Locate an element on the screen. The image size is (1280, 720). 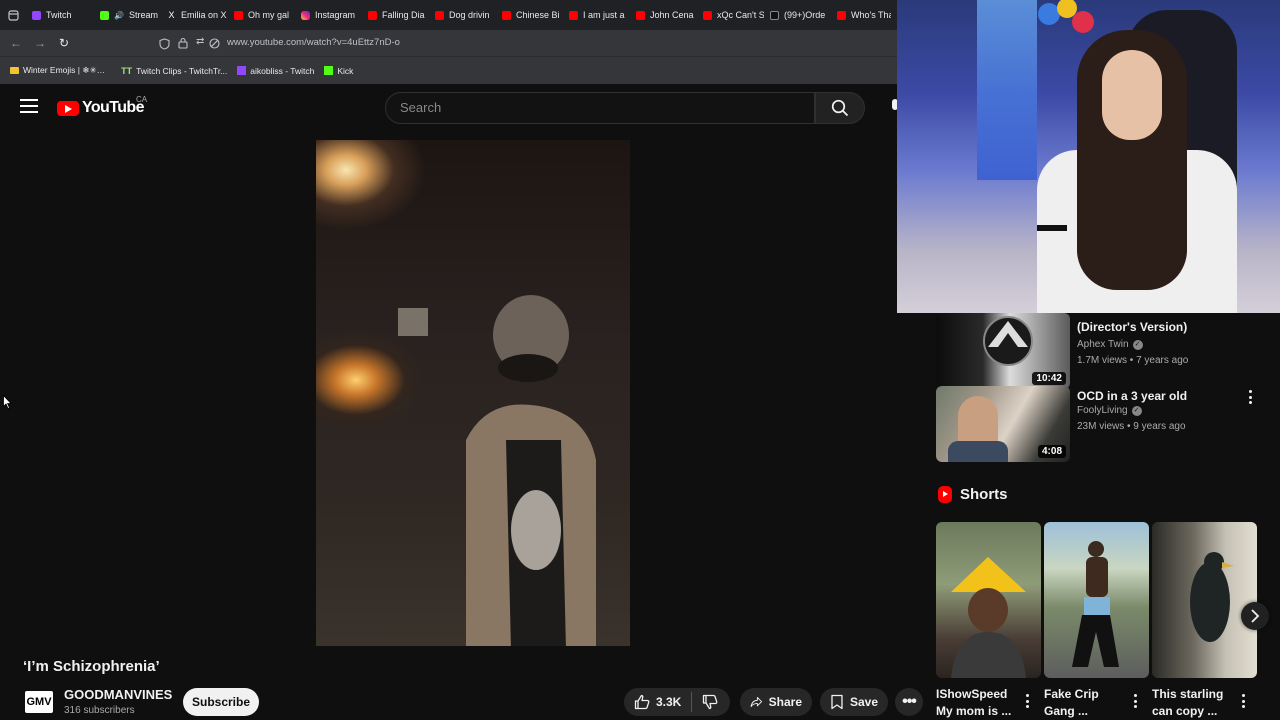
channel-name: FoolyLiving ✓ is located at coordinates (1109, 410).